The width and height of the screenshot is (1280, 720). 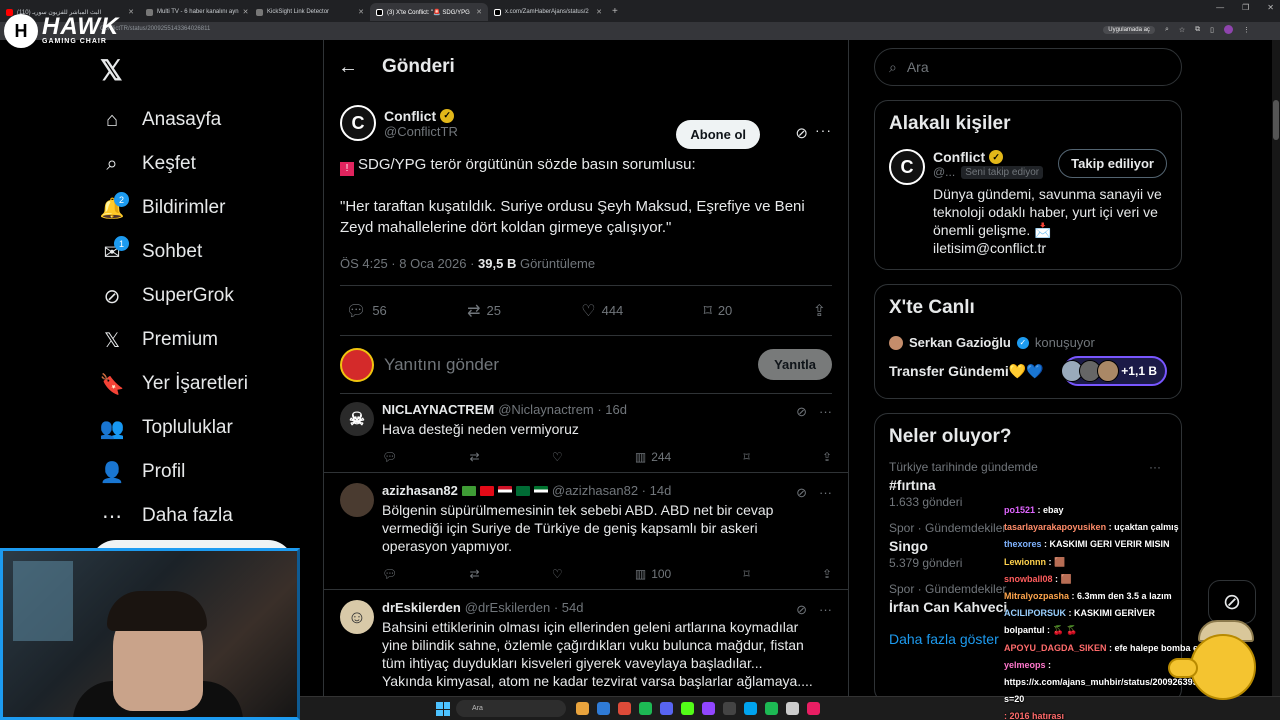 I want to click on sidebar-item-bildirimler: 🔔 2 Bildirimler, so click(x=174, y=208).